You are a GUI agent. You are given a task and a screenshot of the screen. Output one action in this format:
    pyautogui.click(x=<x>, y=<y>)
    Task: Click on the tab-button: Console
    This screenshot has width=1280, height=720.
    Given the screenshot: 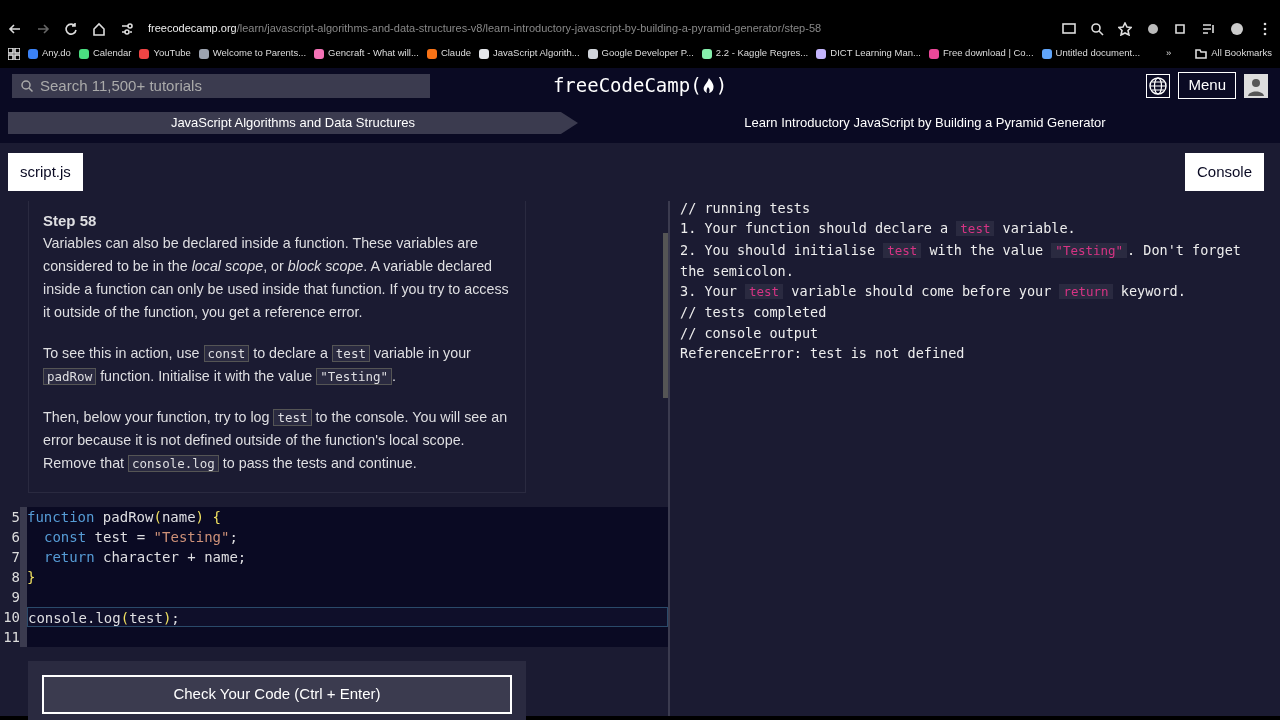 What is the action you would take?
    pyautogui.click(x=1224, y=172)
    